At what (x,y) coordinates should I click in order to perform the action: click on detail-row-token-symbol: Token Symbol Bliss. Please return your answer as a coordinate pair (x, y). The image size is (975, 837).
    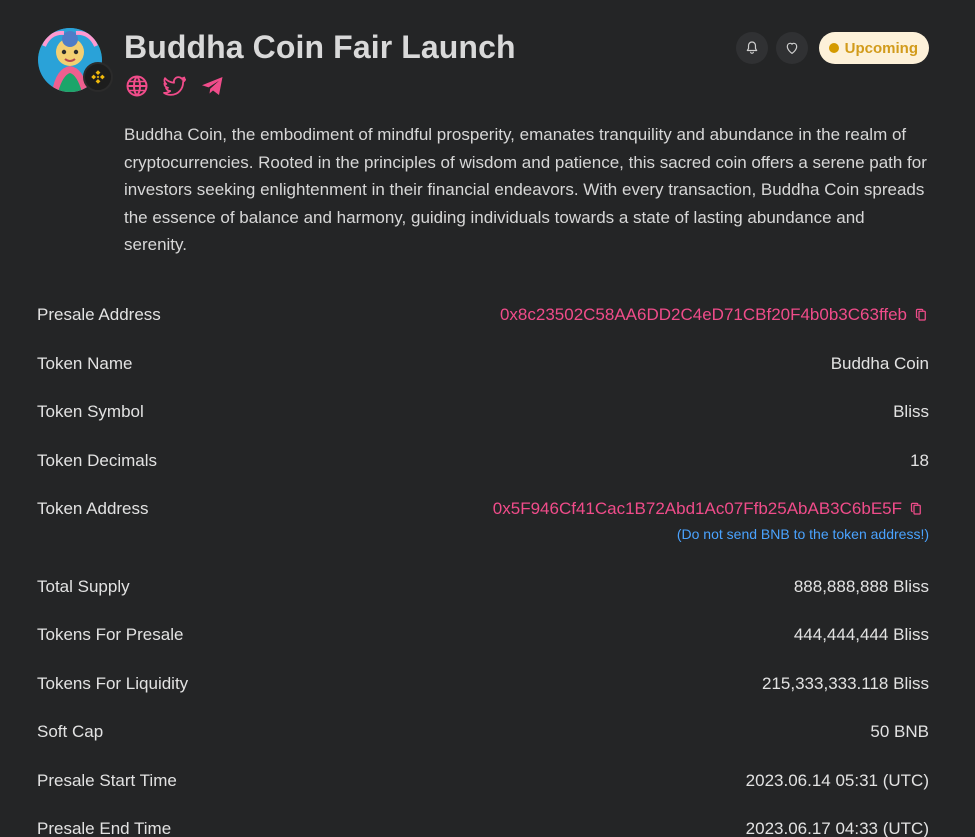
    Looking at the image, I should click on (483, 413).